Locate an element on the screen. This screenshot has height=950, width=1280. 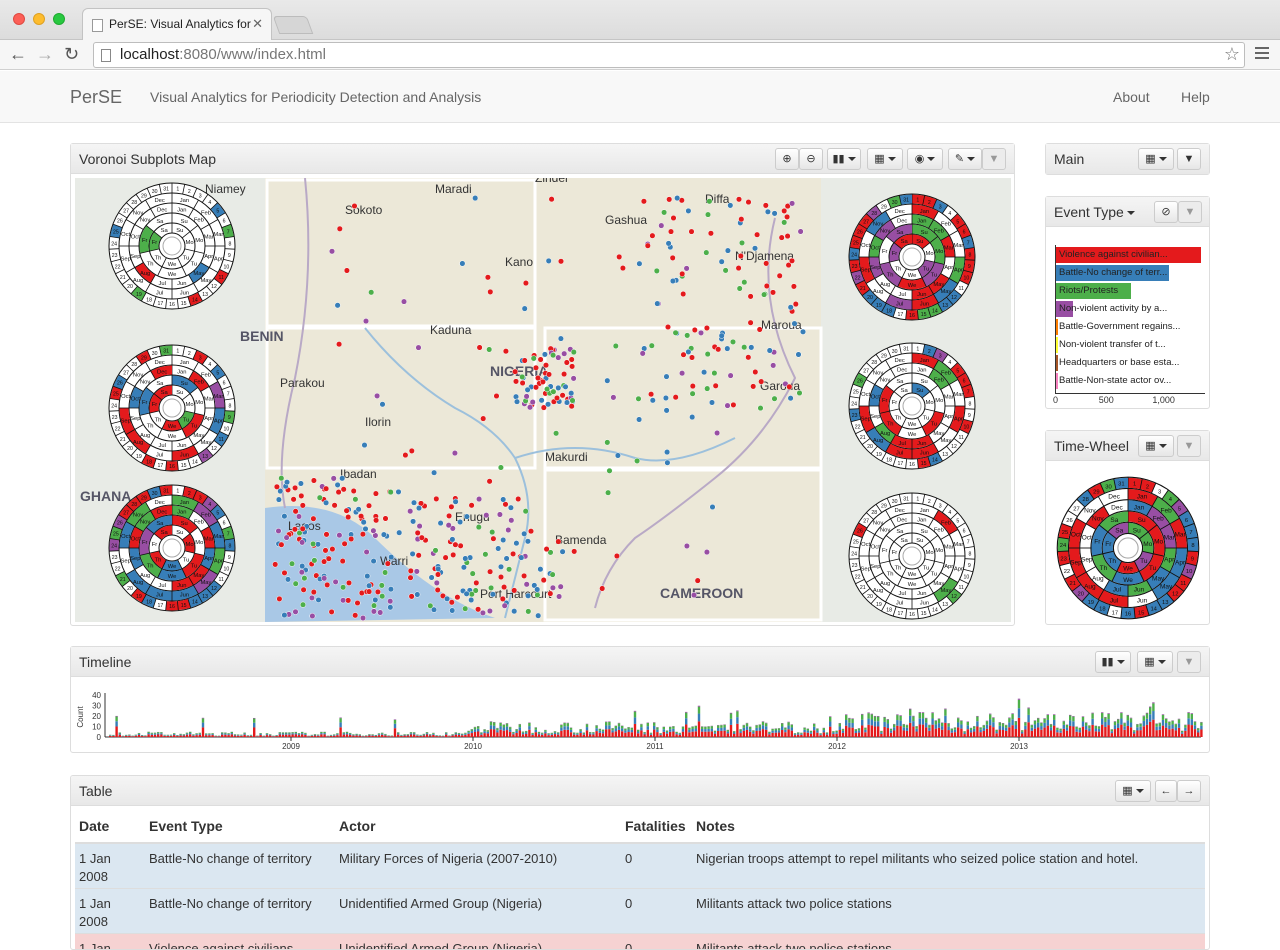
zoom-out-button: ⊖ is located at coordinates (811, 159).